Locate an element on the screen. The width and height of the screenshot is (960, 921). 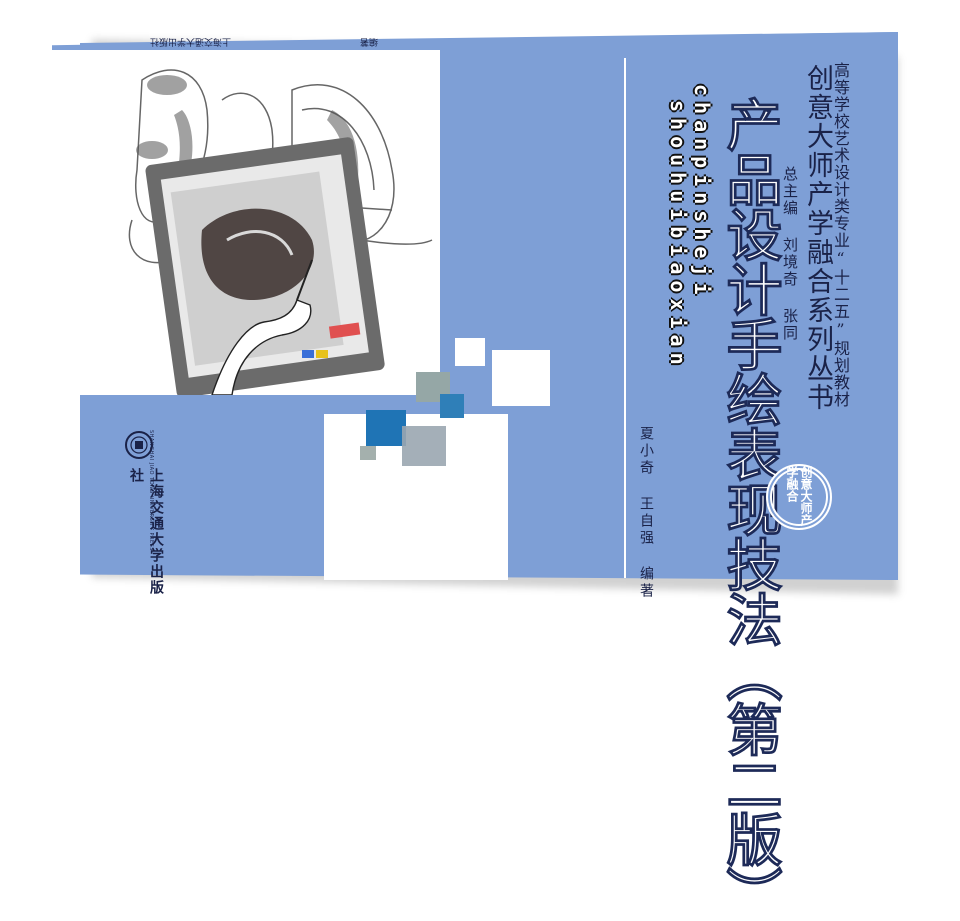
stamp-text: 创意大师产学融合 is located at coordinates (799, 496).